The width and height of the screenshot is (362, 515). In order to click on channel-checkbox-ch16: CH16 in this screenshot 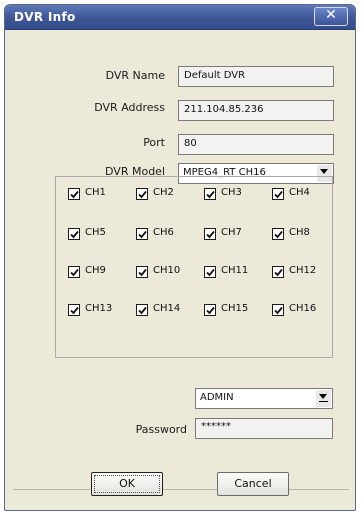, I will do `click(303, 311)`.